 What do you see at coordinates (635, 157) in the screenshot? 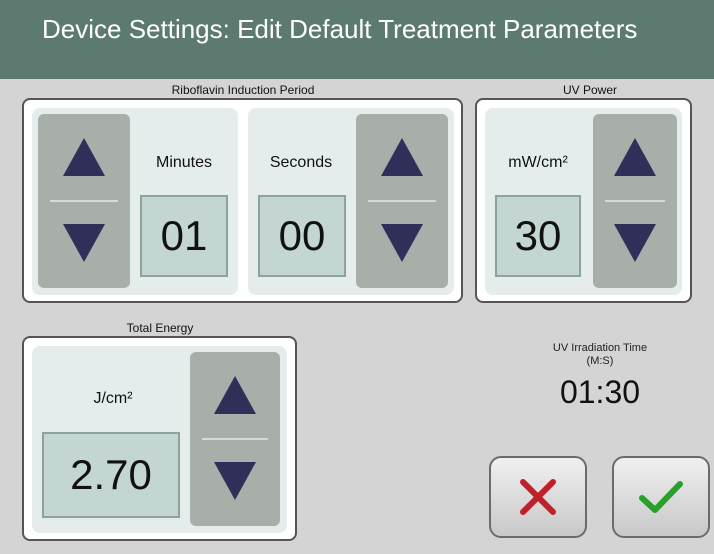
I see `uv-power-up-arrow-icon` at bounding box center [635, 157].